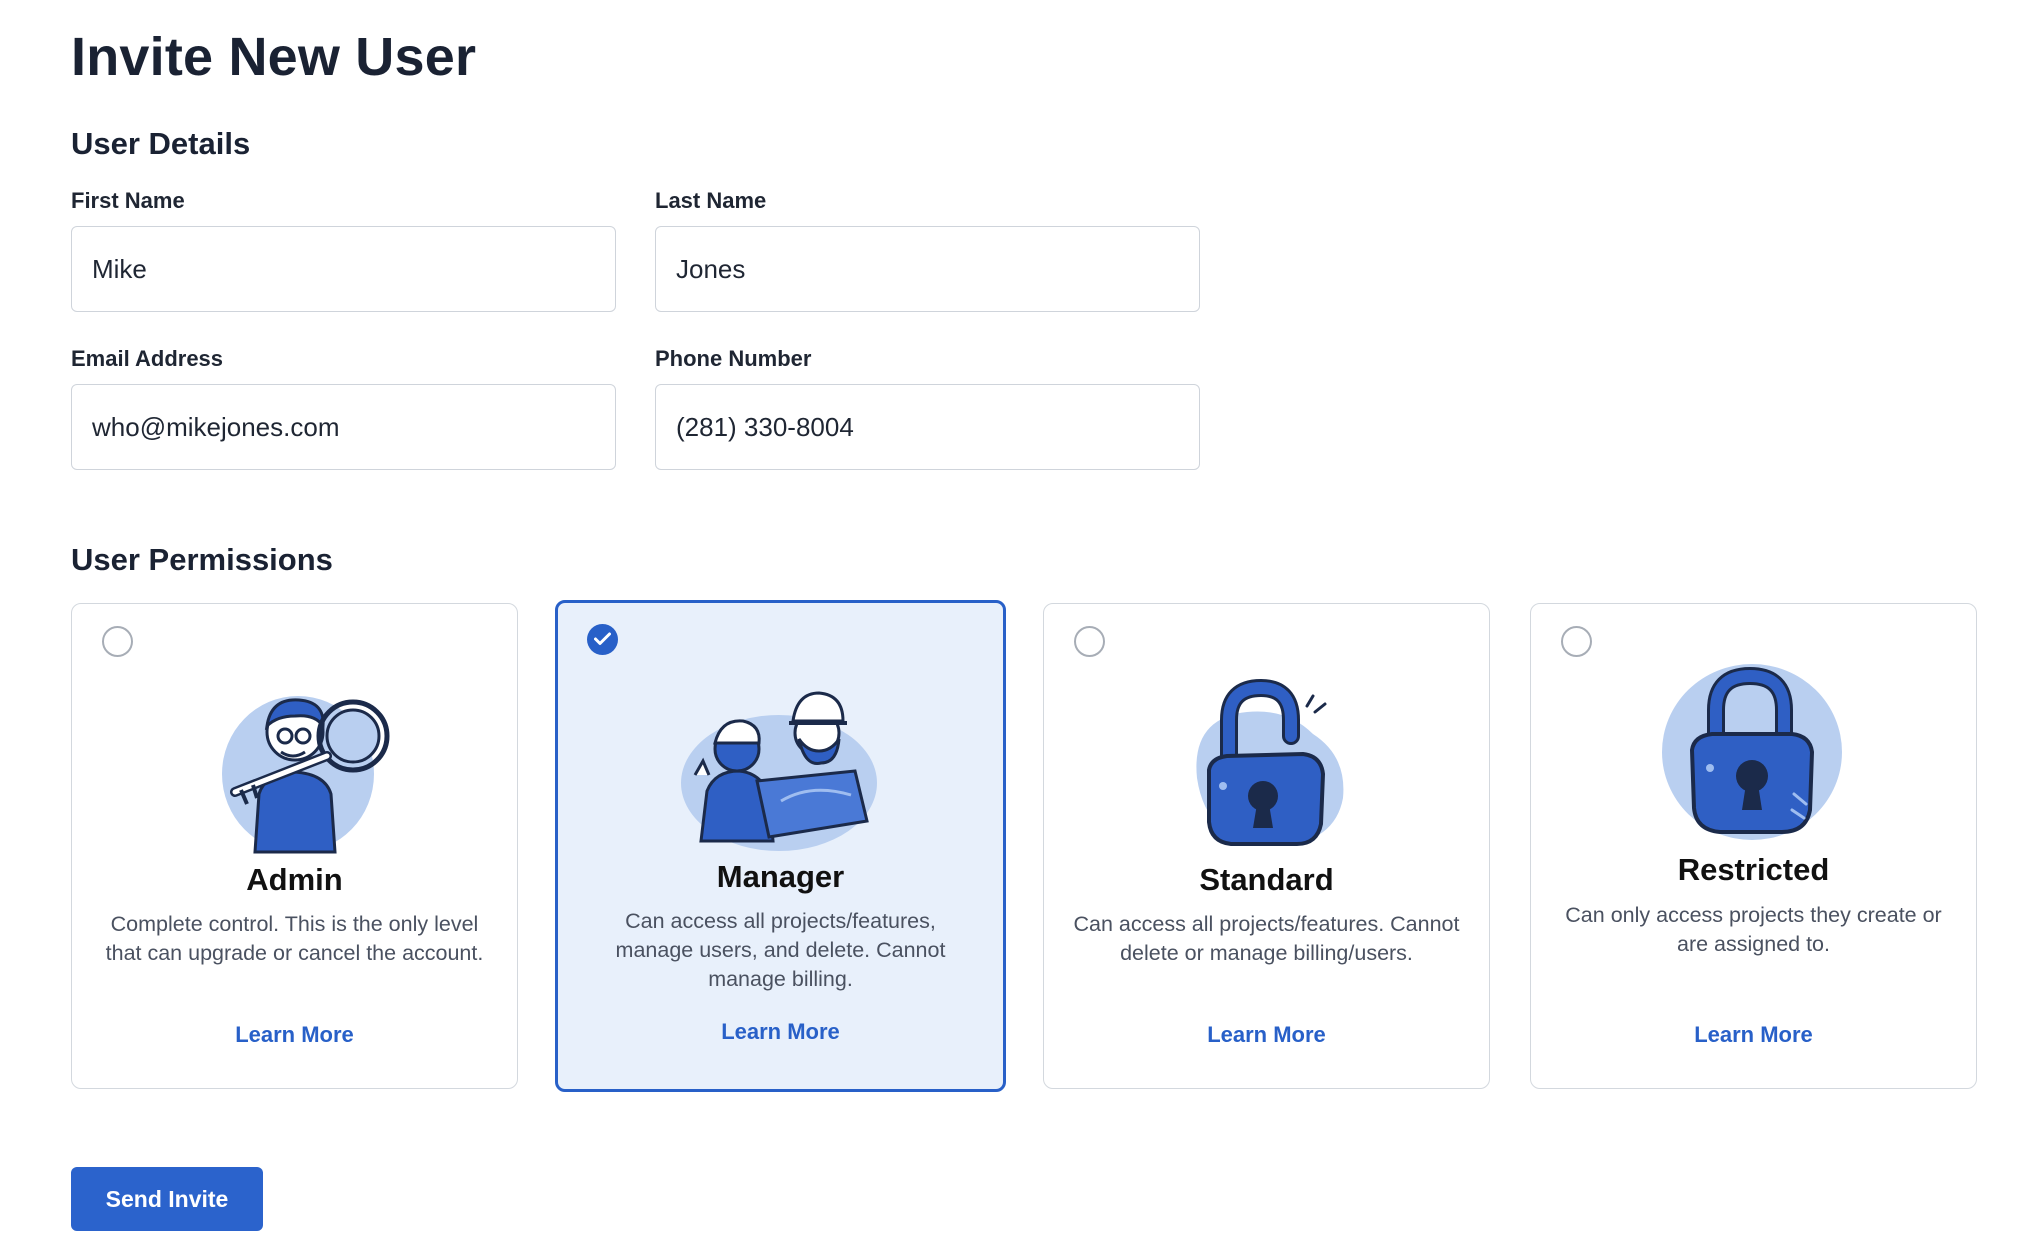  I want to click on email-field: Email Address, so click(343, 408).